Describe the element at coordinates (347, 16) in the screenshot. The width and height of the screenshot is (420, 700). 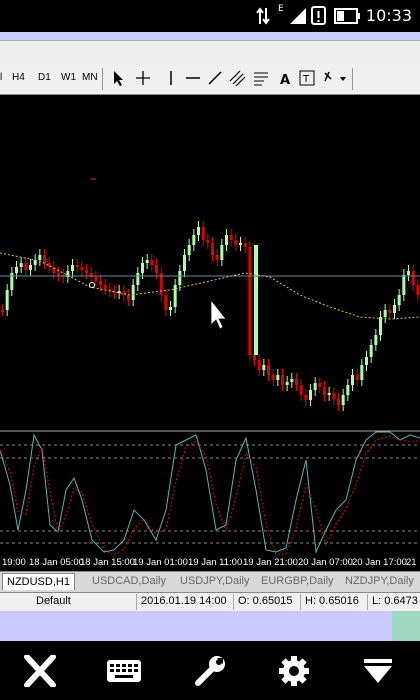
I see `battery-icon` at that location.